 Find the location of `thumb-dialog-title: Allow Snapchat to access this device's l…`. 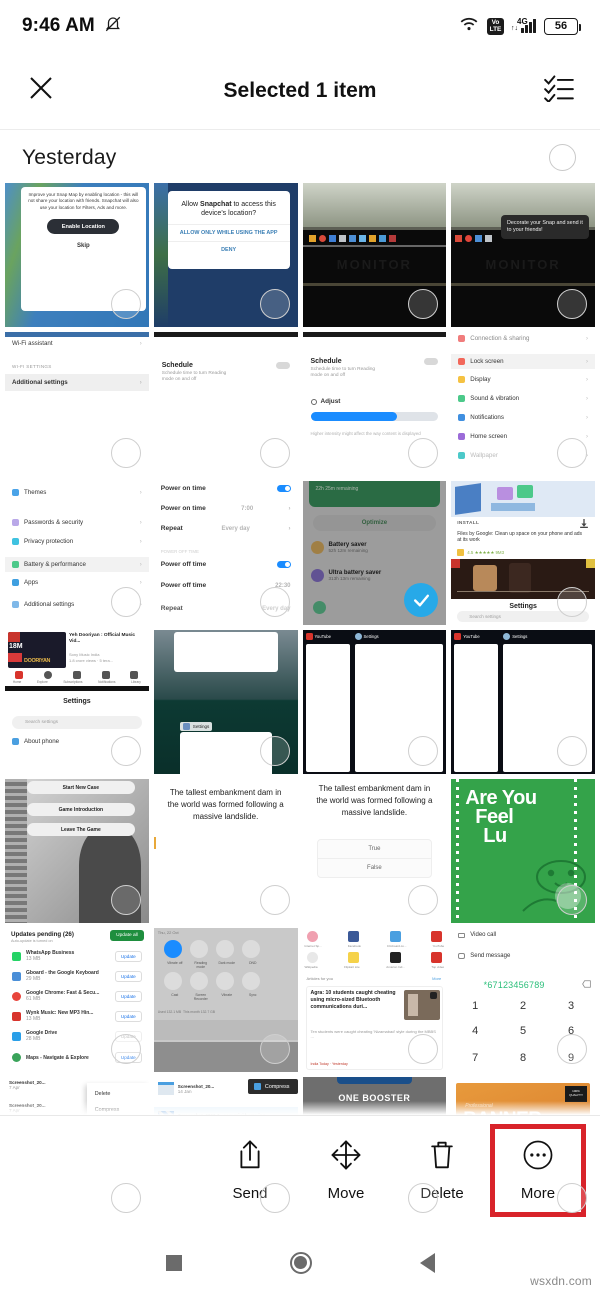

thumb-dialog-title: Allow Snapchat to access this device's l… is located at coordinates (229, 207).